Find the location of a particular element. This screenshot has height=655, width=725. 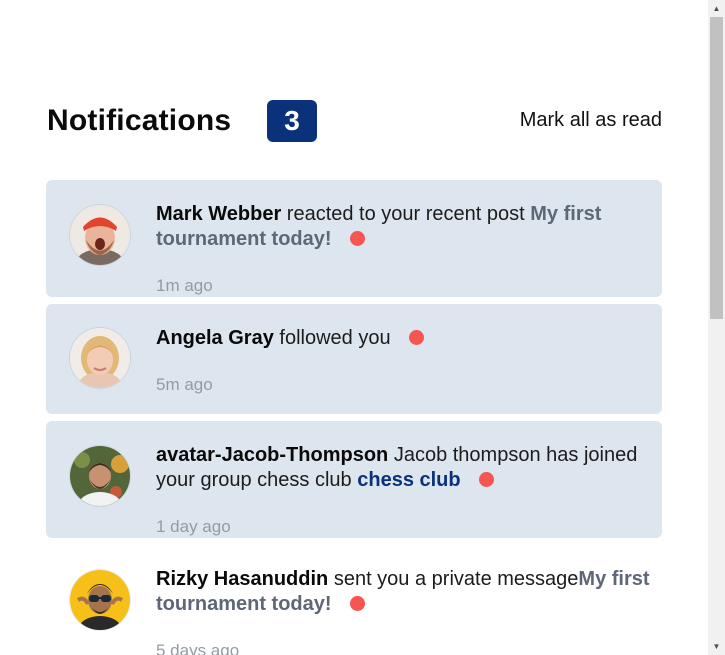

notification-group-link: chess club is located at coordinates (408, 480).